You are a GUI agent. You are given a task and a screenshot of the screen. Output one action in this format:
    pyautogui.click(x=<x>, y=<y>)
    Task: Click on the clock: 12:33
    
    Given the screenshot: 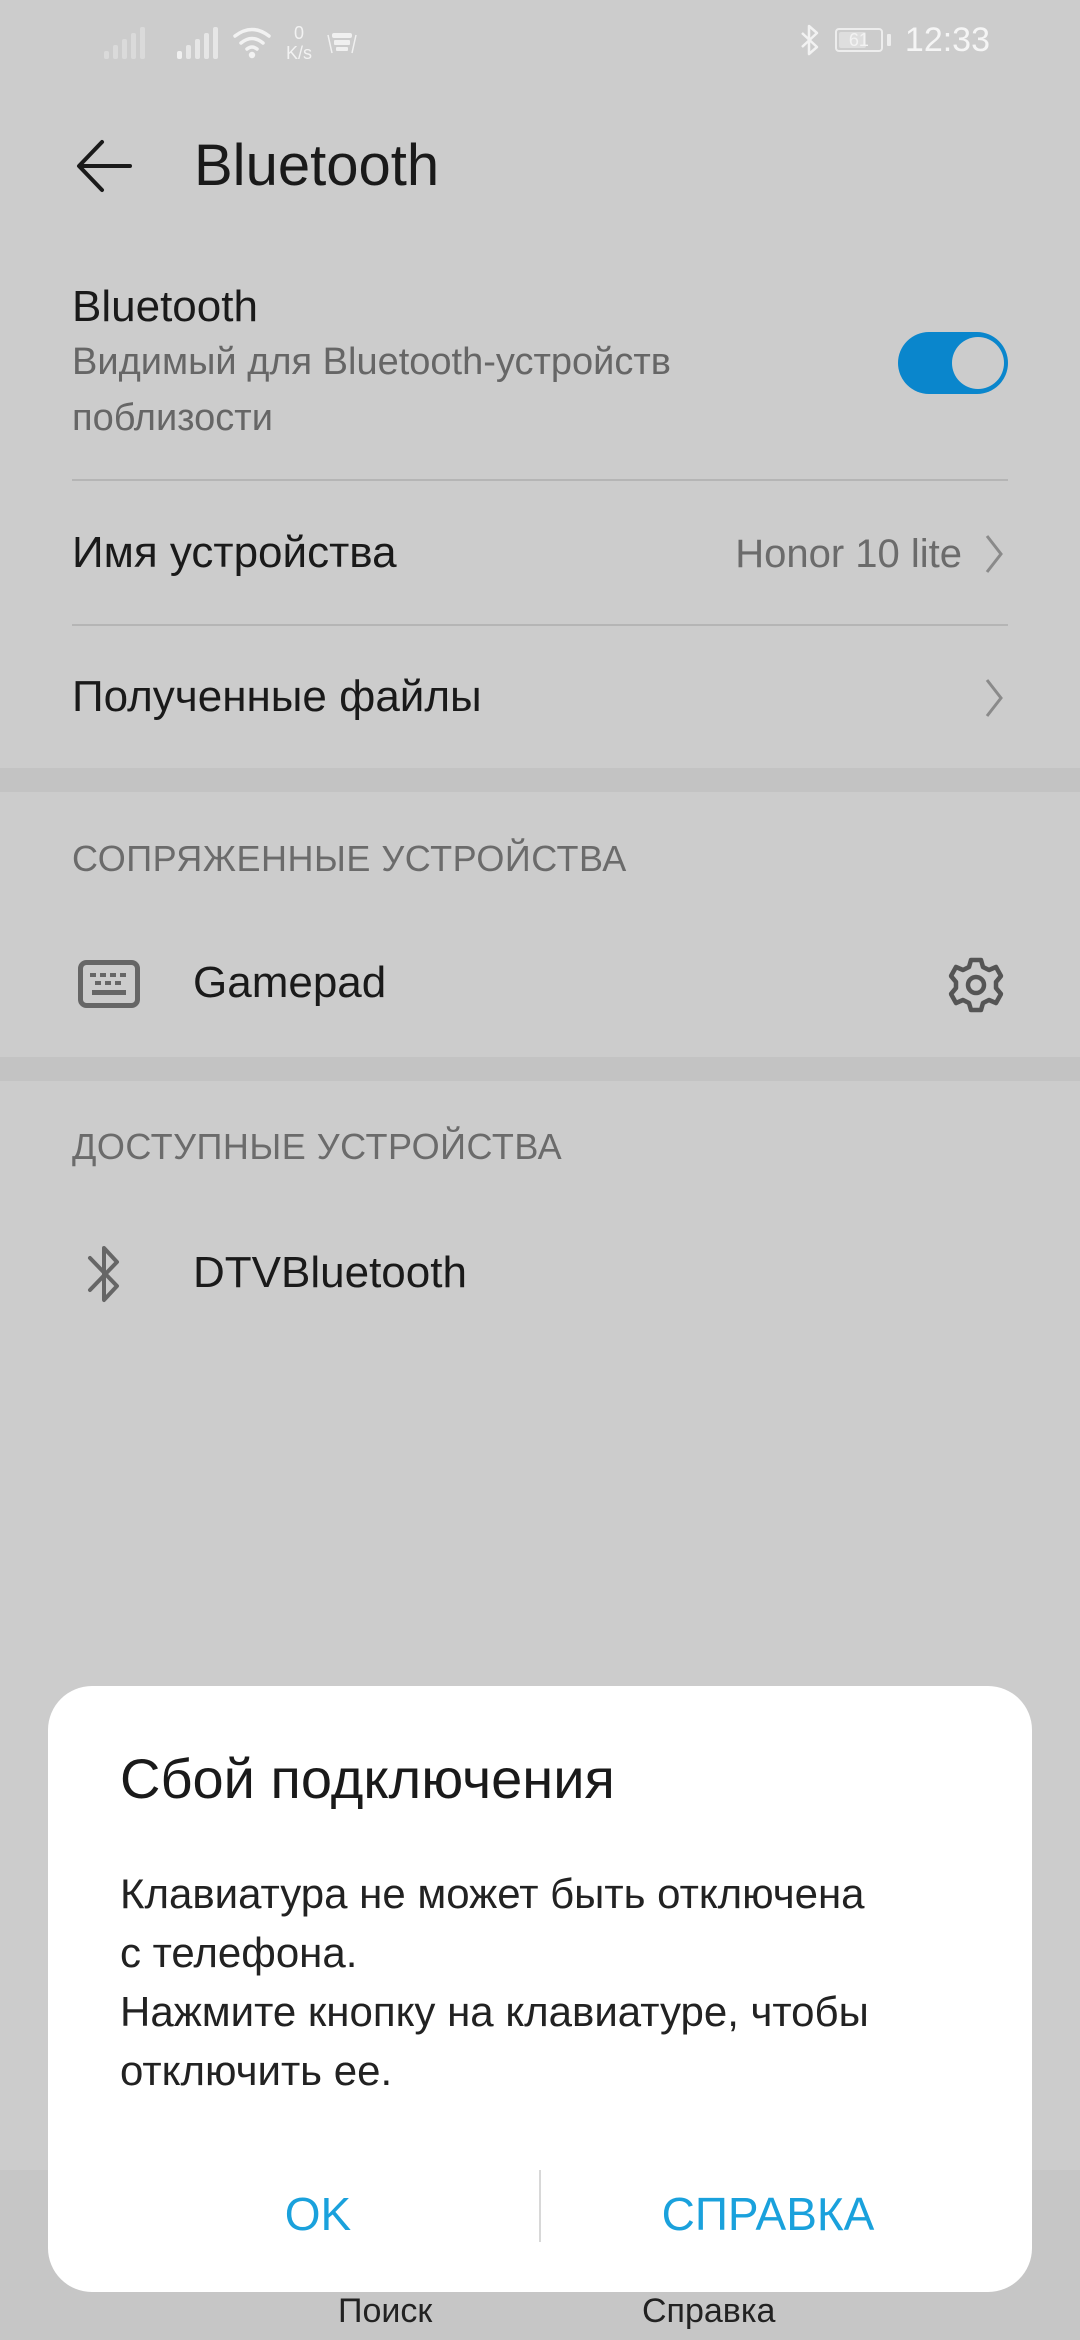 What is the action you would take?
    pyautogui.click(x=947, y=39)
    